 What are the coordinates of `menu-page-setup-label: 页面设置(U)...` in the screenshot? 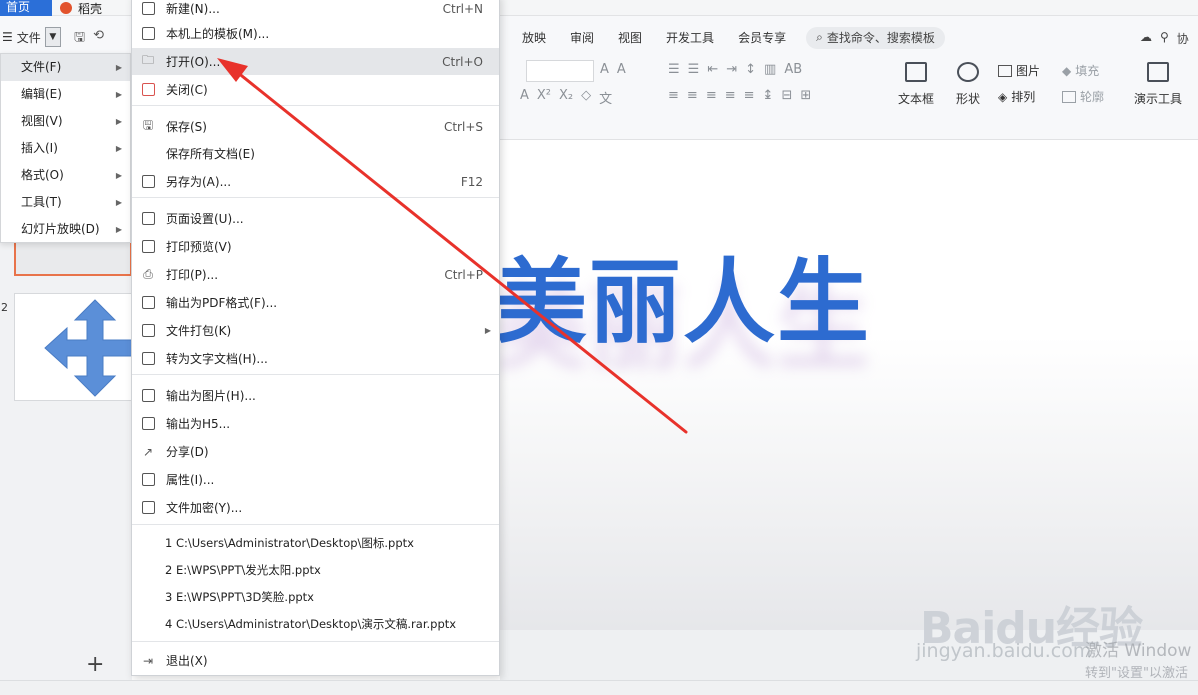 It's located at (205, 219).